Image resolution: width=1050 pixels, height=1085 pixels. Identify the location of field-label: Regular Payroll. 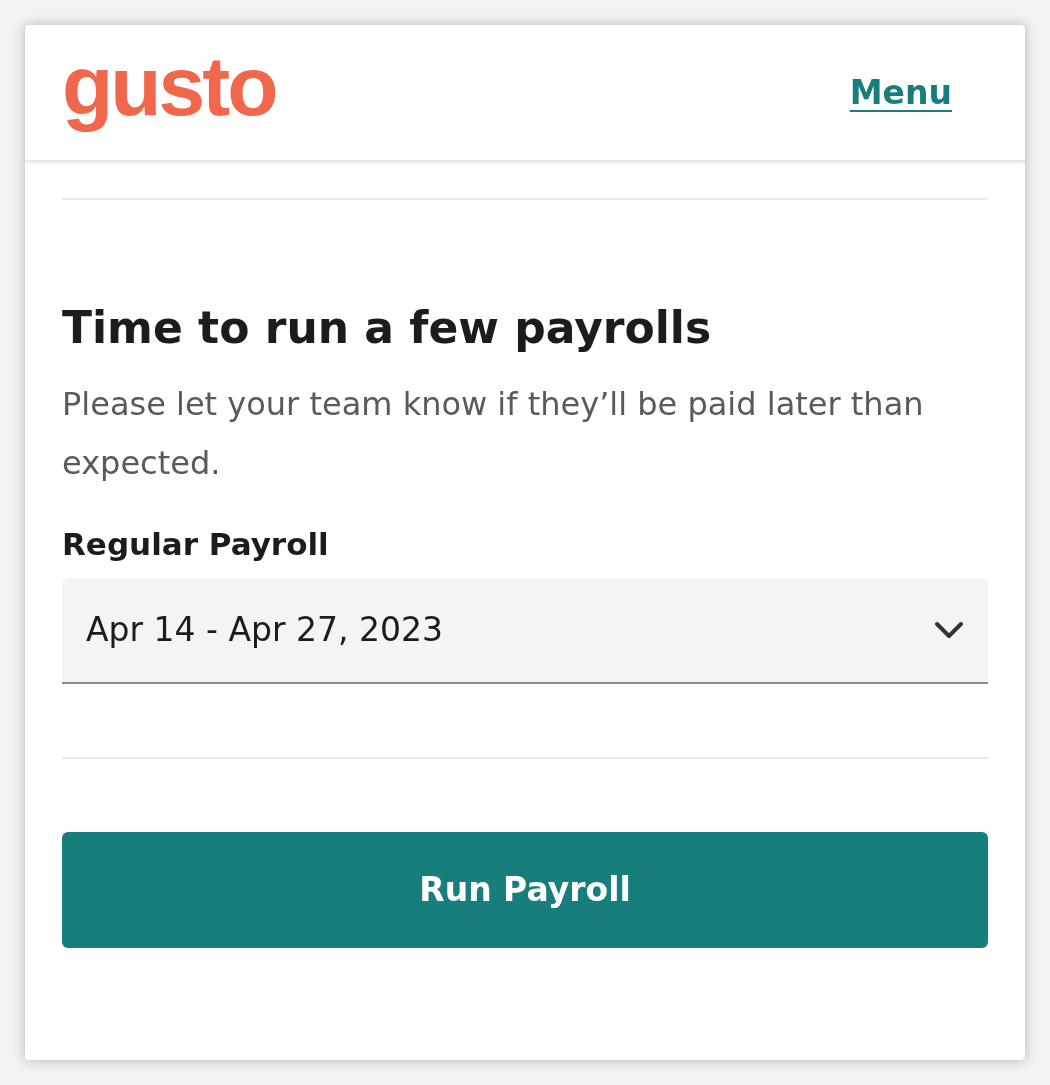
(196, 544).